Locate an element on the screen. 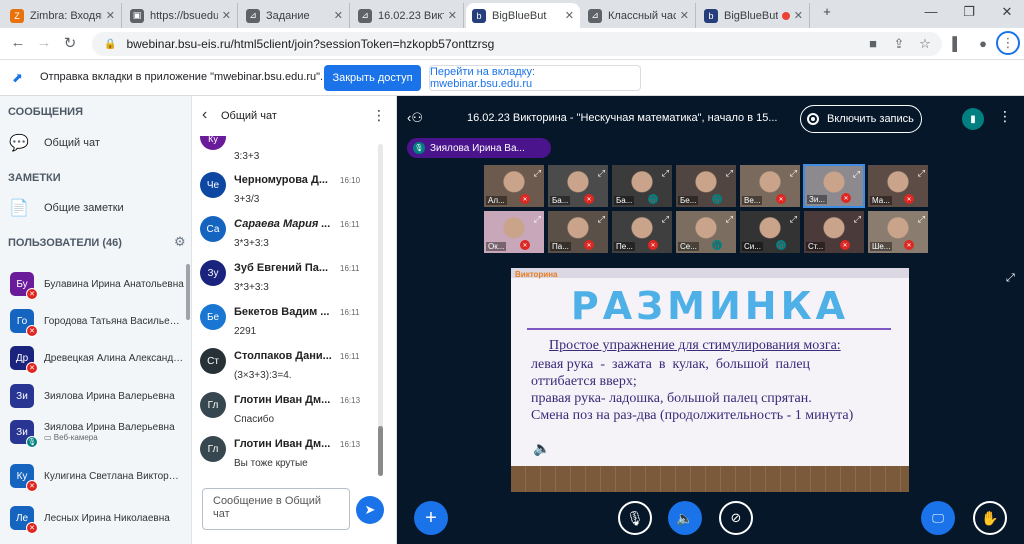  screen-share-icon: 🖵 is located at coordinates (938, 518).